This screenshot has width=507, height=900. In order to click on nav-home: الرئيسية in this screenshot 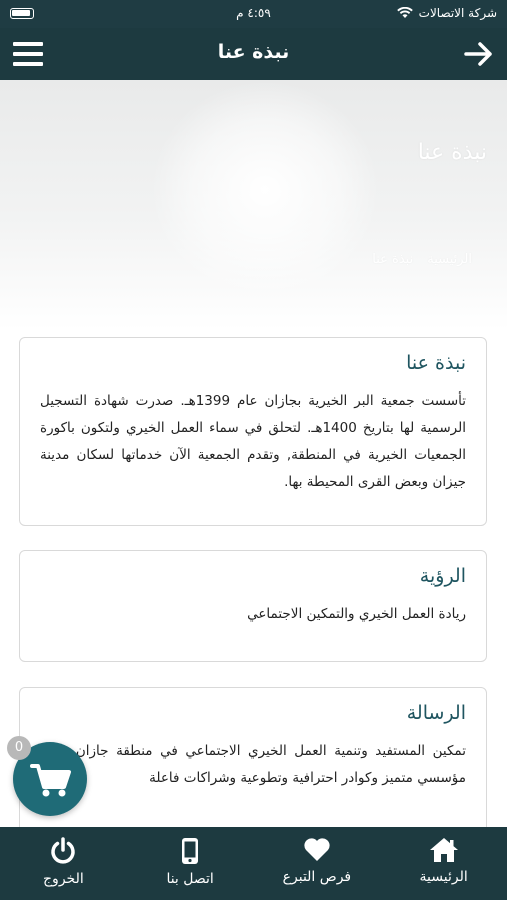, I will do `click(443, 863)`.